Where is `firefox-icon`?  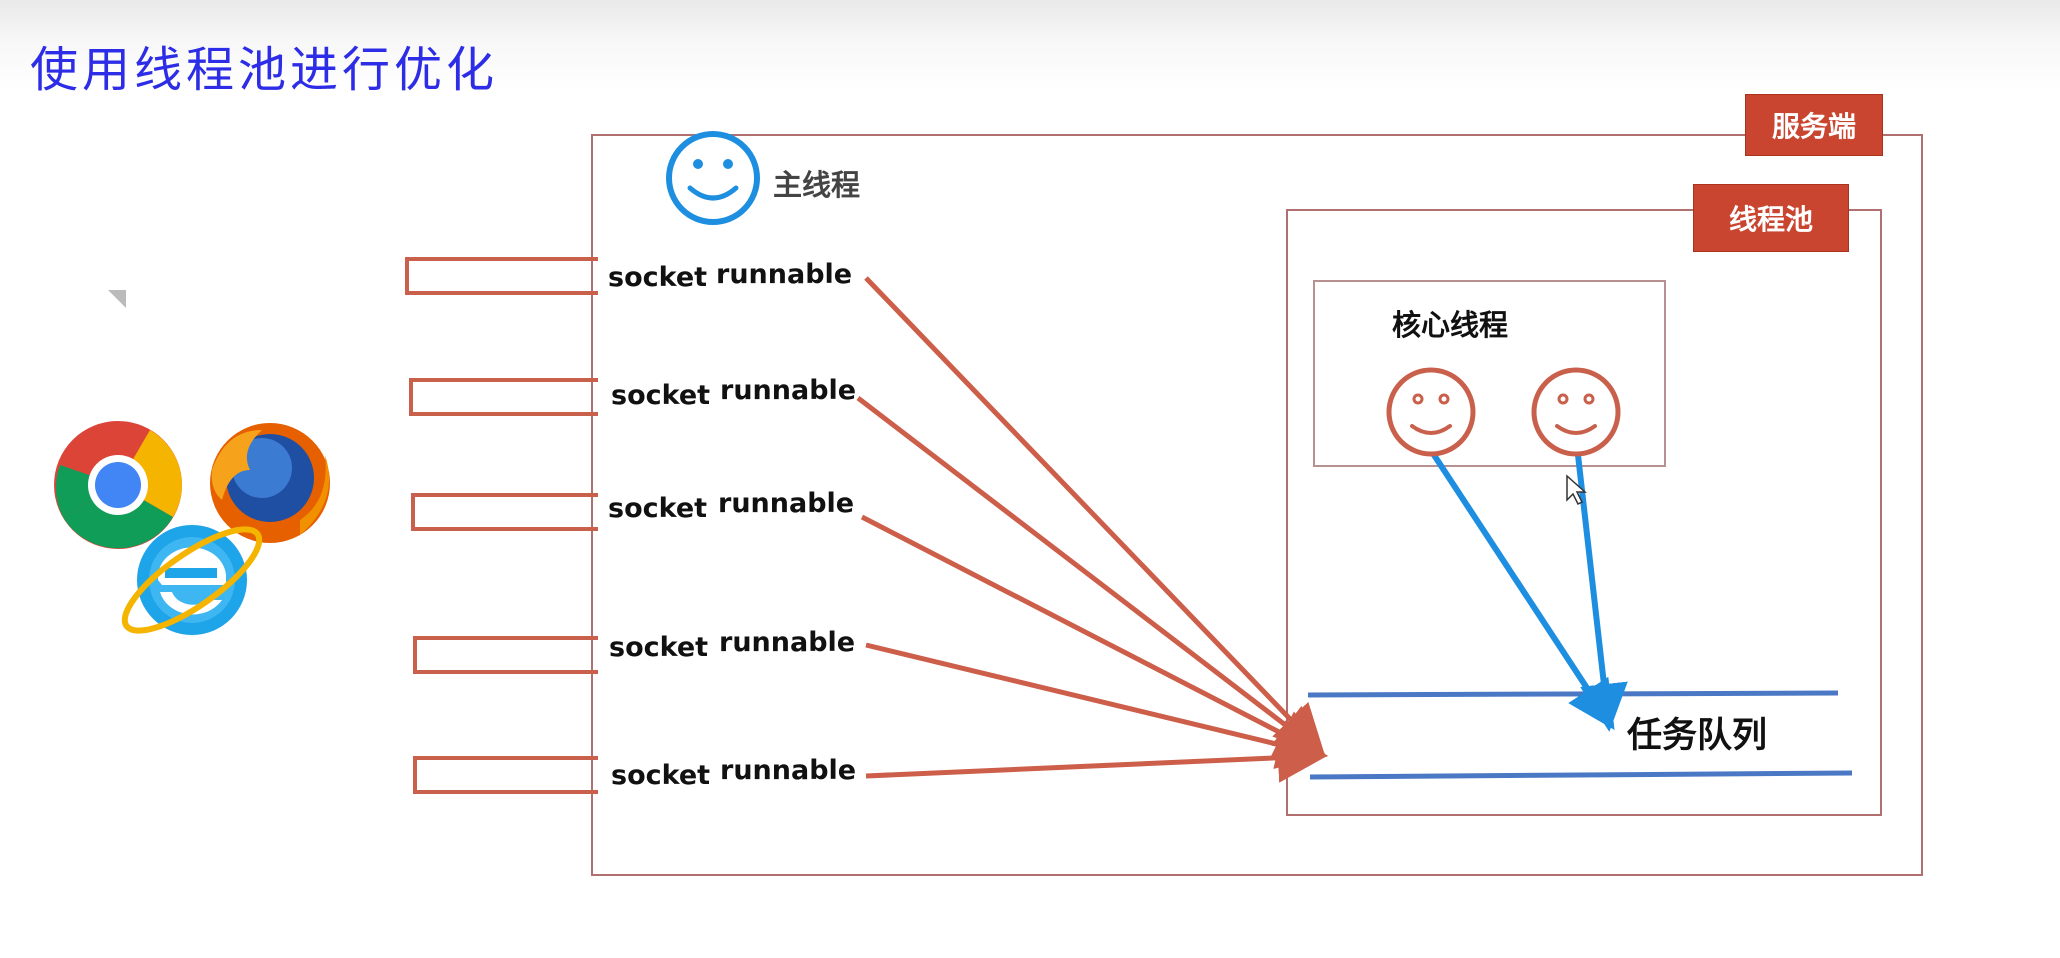 firefox-icon is located at coordinates (270, 483).